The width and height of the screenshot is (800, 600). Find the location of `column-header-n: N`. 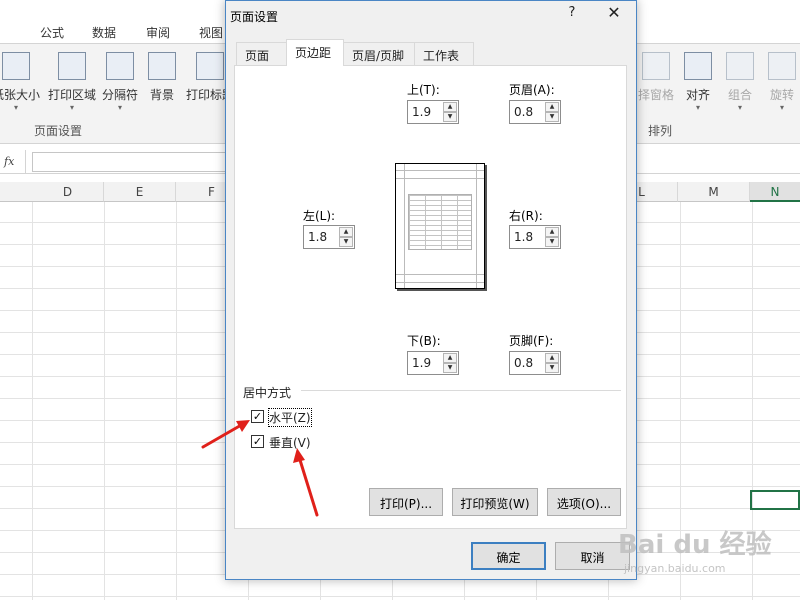

column-header-n: N is located at coordinates (775, 192).